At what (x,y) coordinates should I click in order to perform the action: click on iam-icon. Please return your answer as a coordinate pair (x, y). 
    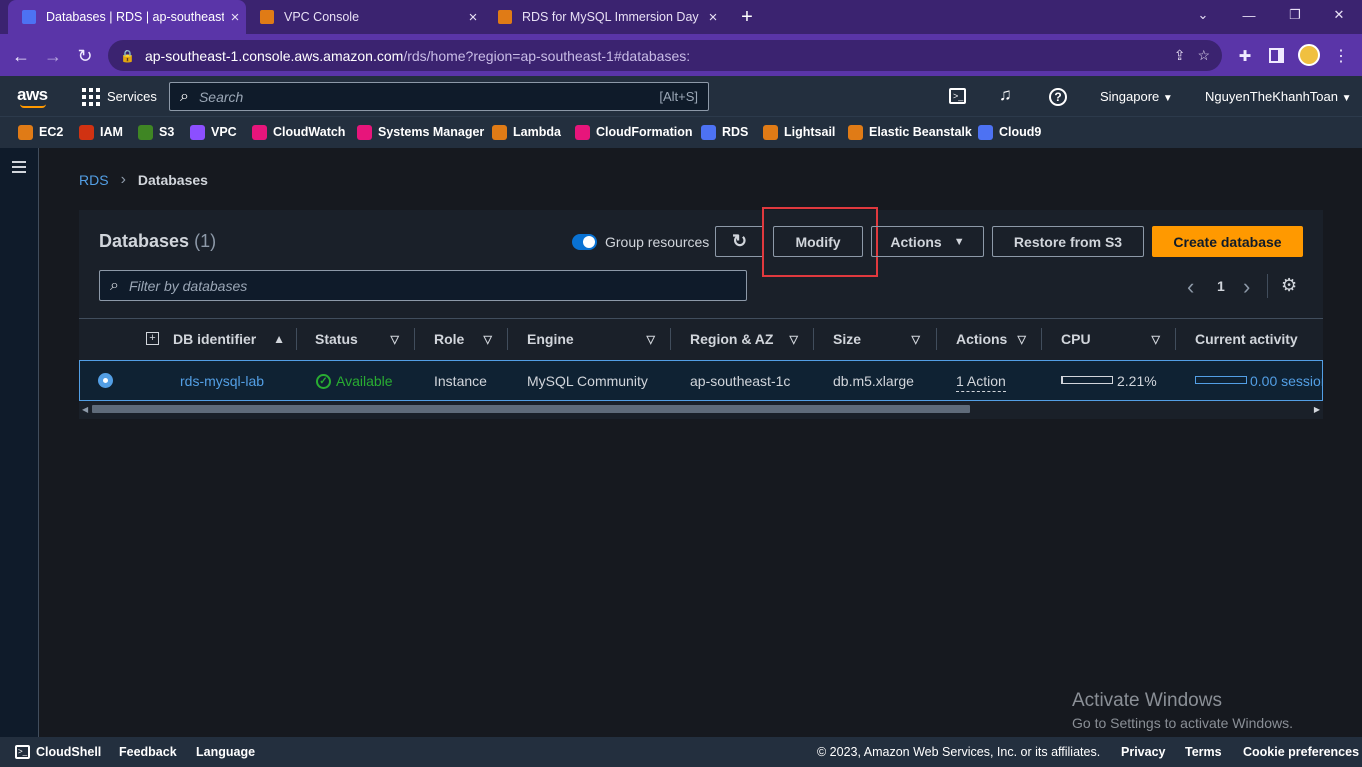
    Looking at the image, I should click on (86, 132).